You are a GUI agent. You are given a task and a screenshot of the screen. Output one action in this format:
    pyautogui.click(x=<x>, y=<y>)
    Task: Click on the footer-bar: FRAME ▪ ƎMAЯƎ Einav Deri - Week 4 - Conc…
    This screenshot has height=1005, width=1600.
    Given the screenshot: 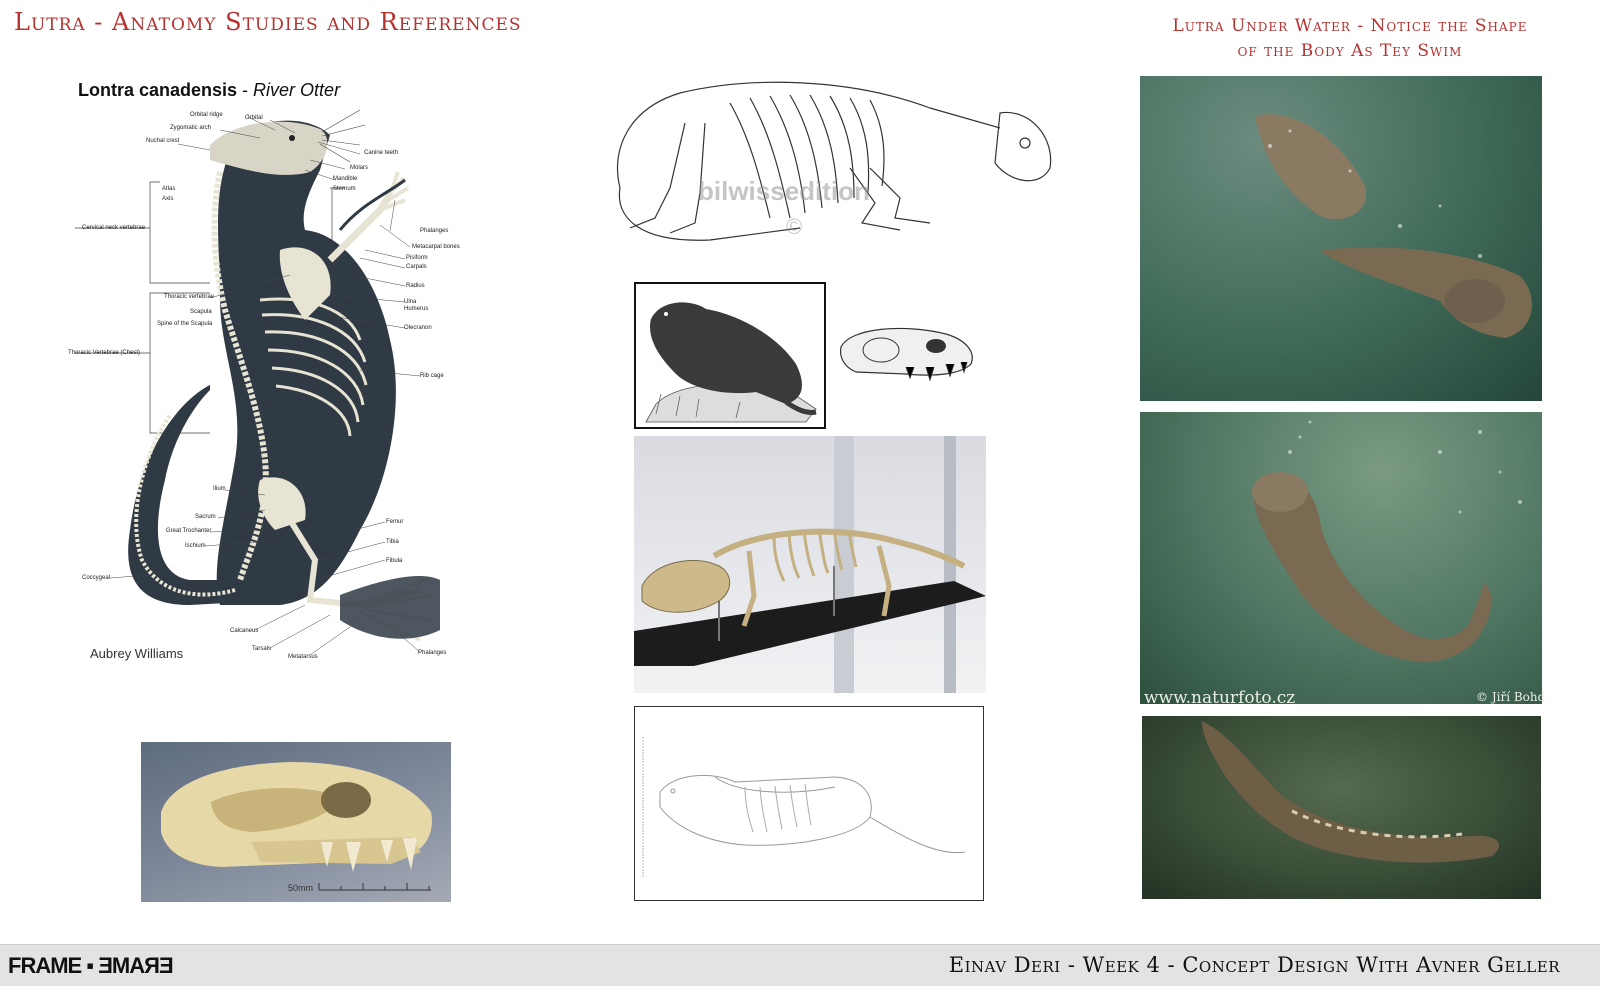 What is the action you would take?
    pyautogui.click(x=800, y=965)
    